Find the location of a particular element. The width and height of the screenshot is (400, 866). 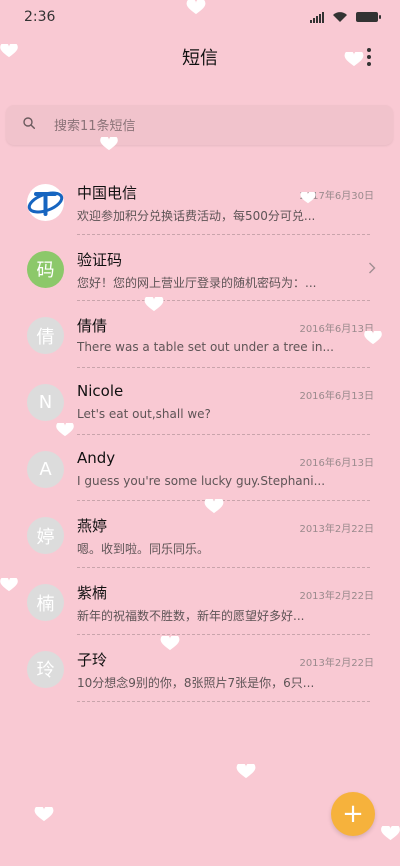

avatar: A is located at coordinates (45, 469).